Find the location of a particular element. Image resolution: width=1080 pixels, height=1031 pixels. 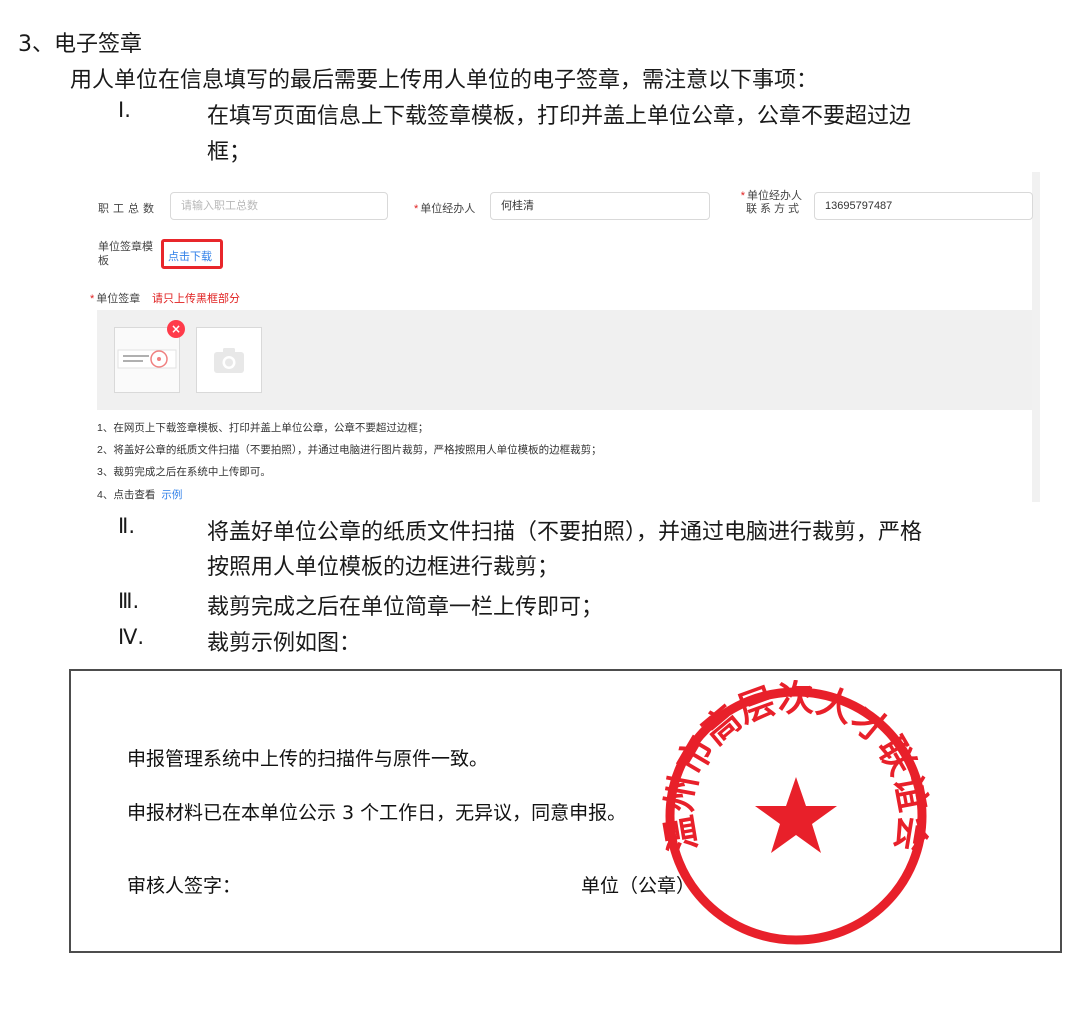

contact-label: * 单位经办人 联系方式 is located at coordinates (771, 202).